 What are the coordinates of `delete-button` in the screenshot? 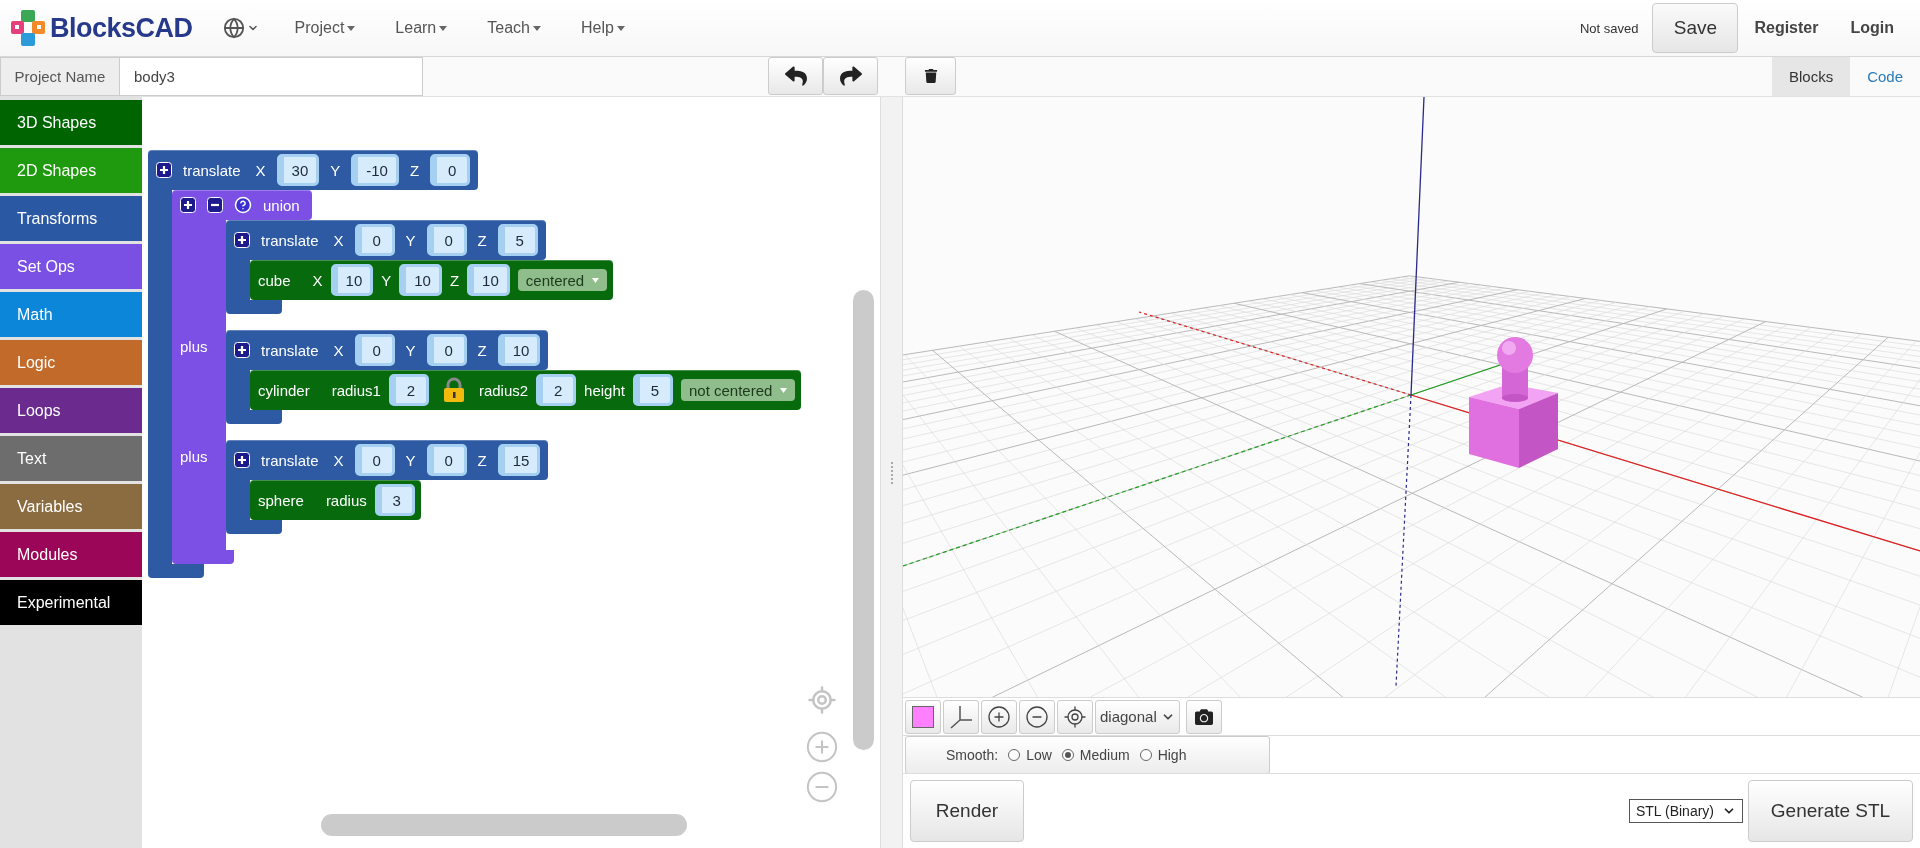 It's located at (930, 76).